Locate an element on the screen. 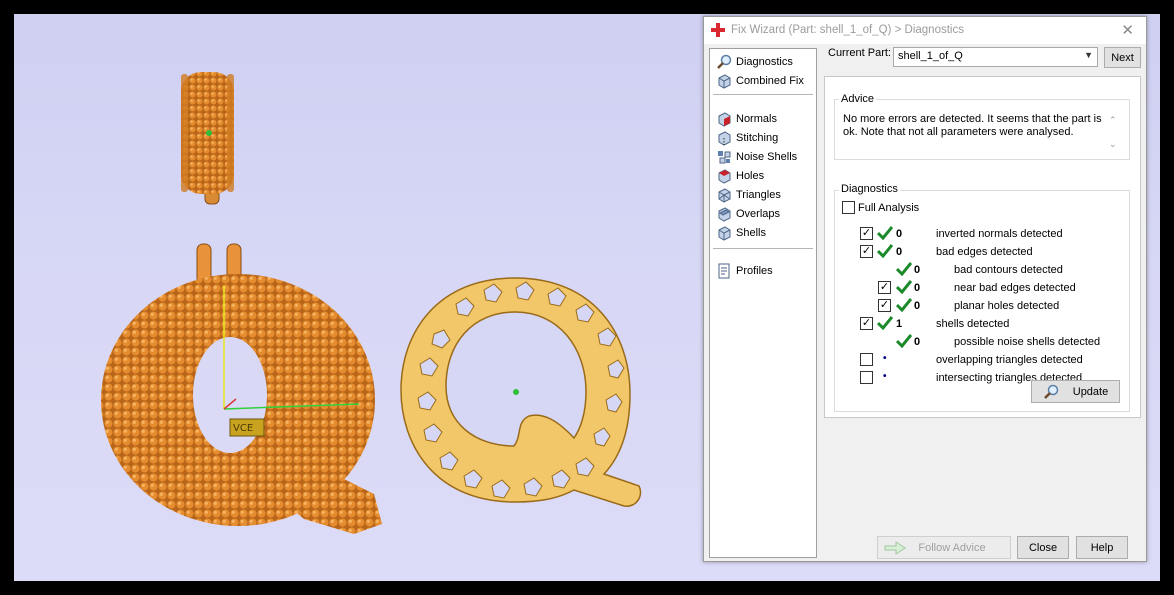 This screenshot has height=595, width=1174. sidebar-item-holes: Holes is located at coordinates (740, 176).